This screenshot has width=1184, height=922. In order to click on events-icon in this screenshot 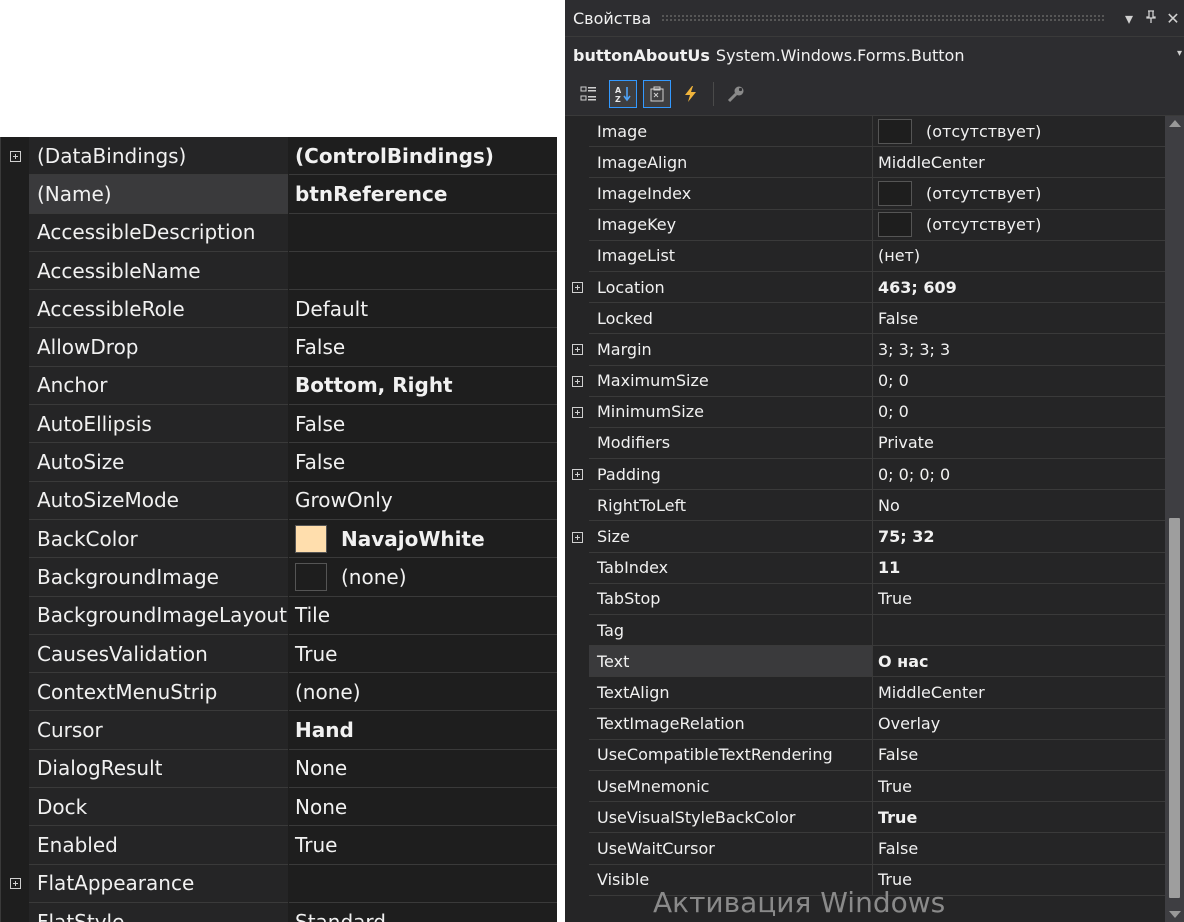, I will do `click(691, 94)`.